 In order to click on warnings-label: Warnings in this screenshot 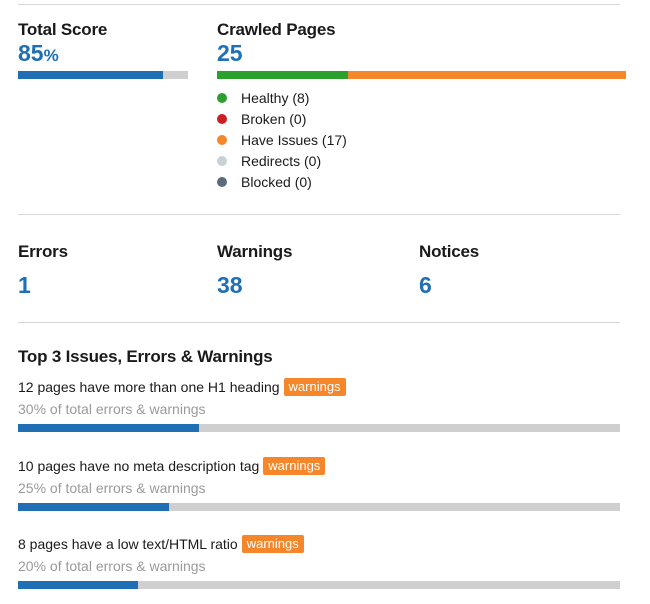, I will do `click(255, 251)`.